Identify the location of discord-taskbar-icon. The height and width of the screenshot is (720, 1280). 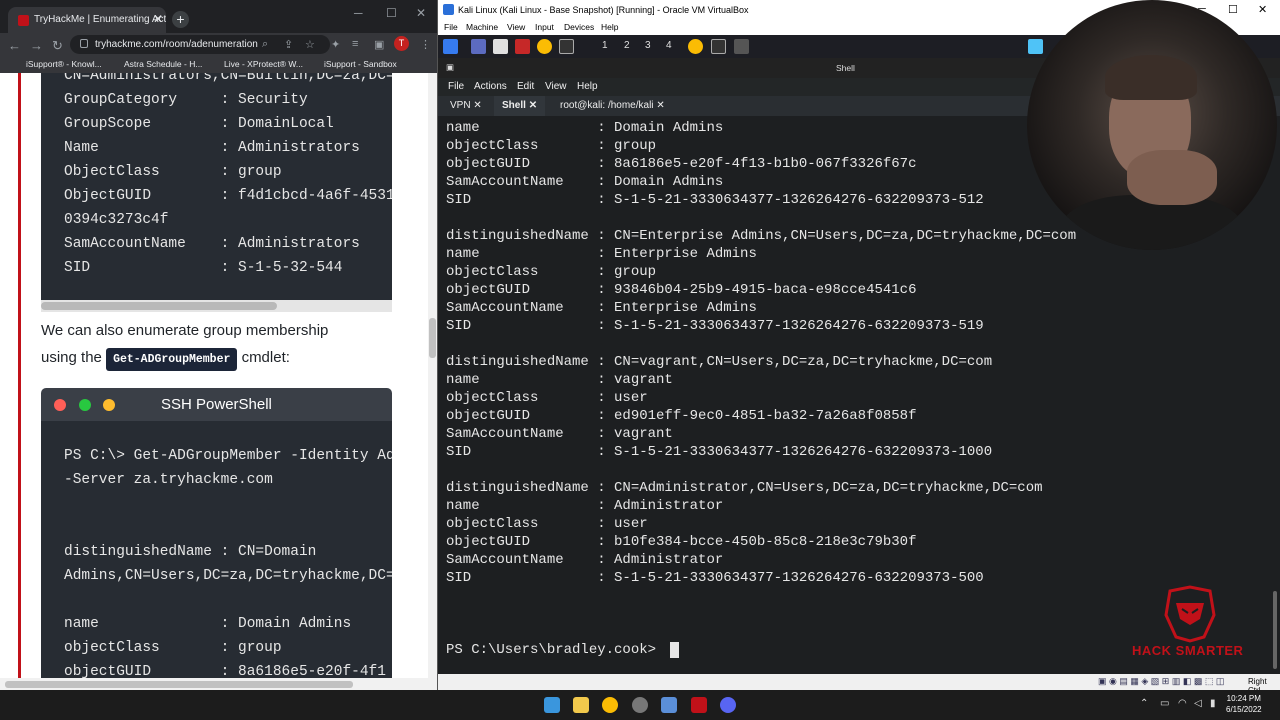
(728, 705).